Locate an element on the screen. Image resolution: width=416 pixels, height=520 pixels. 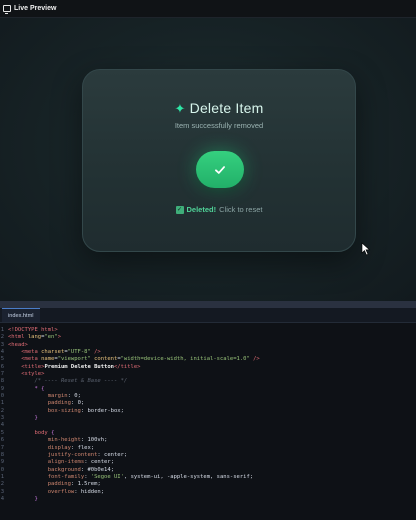
card-title: ✦ Delete Item is located at coordinates (219, 108).